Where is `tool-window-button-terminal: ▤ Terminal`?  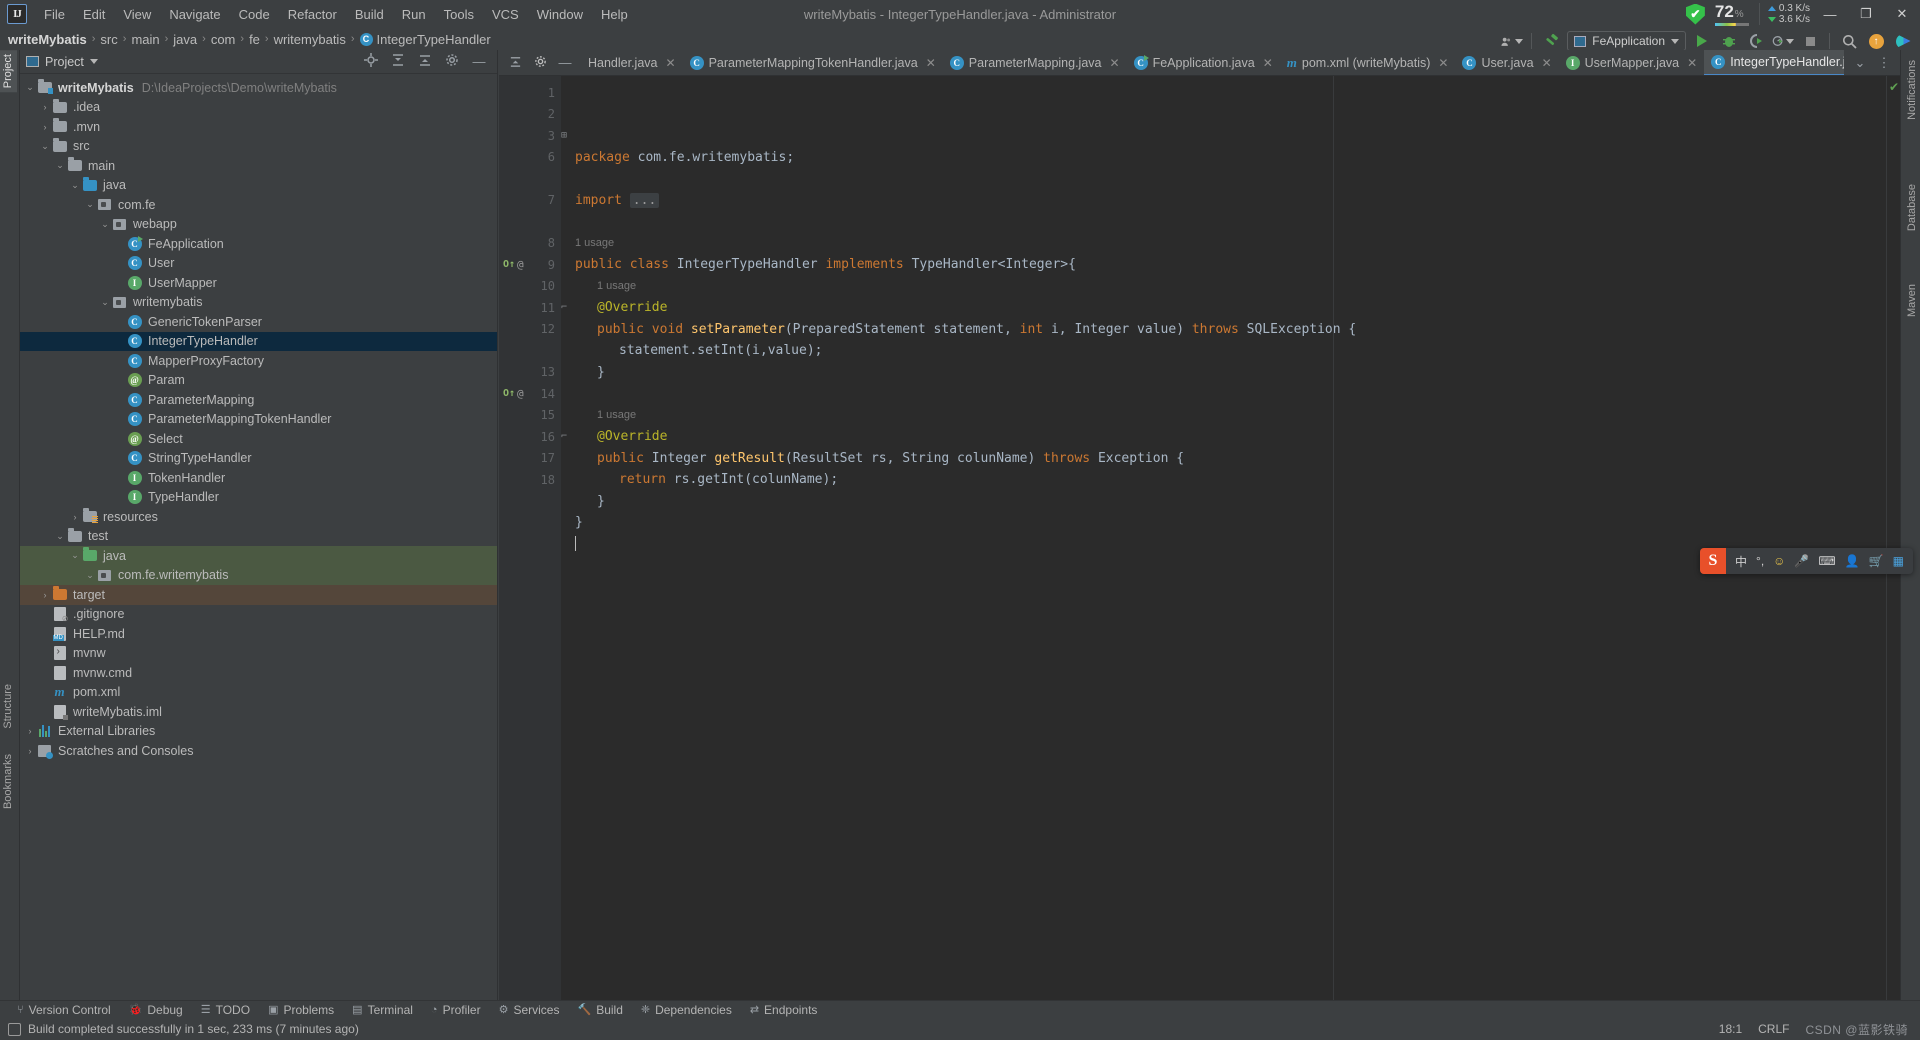
tool-window-button-terminal: ▤ Terminal is located at coordinates (382, 1010).